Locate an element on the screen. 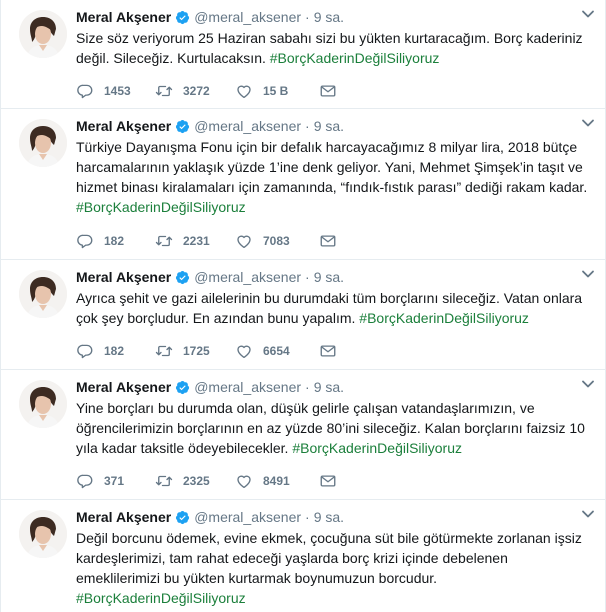 This screenshot has height=612, width=606. like-button: 7083 is located at coordinates (277, 241).